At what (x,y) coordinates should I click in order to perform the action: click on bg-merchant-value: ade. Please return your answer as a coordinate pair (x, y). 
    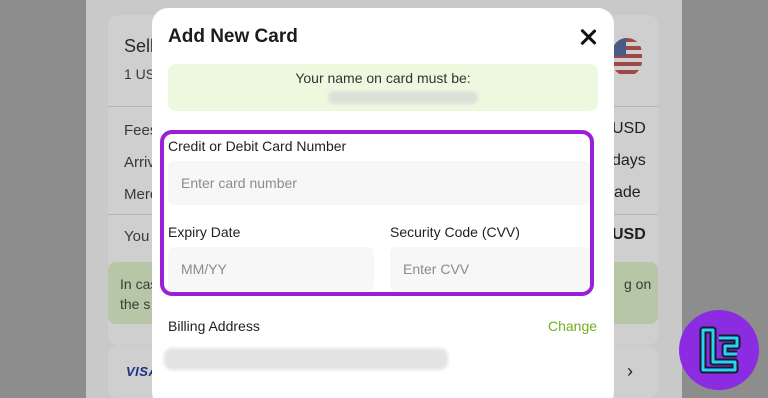
    Looking at the image, I should click on (627, 192).